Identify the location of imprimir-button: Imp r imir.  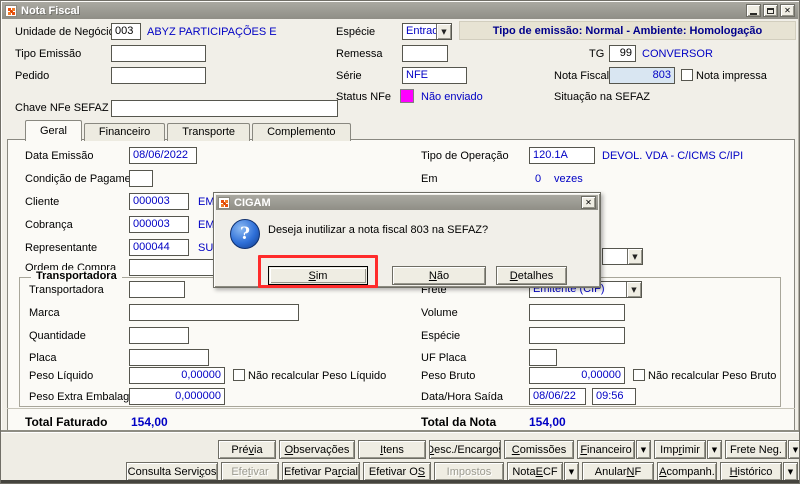
(680, 449).